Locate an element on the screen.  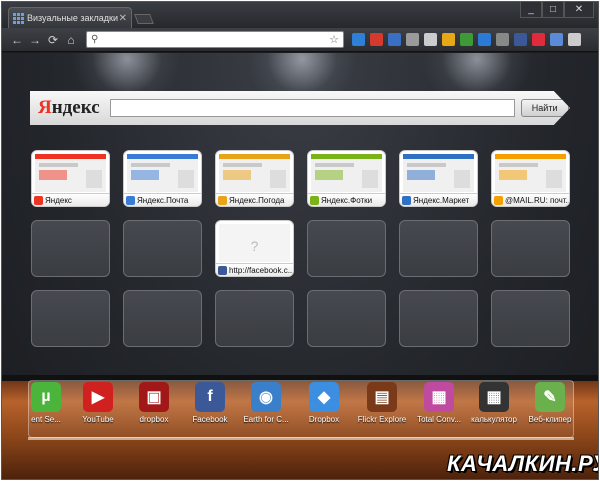
dock-app: ▶ YouTube is located at coordinates (98, 403).